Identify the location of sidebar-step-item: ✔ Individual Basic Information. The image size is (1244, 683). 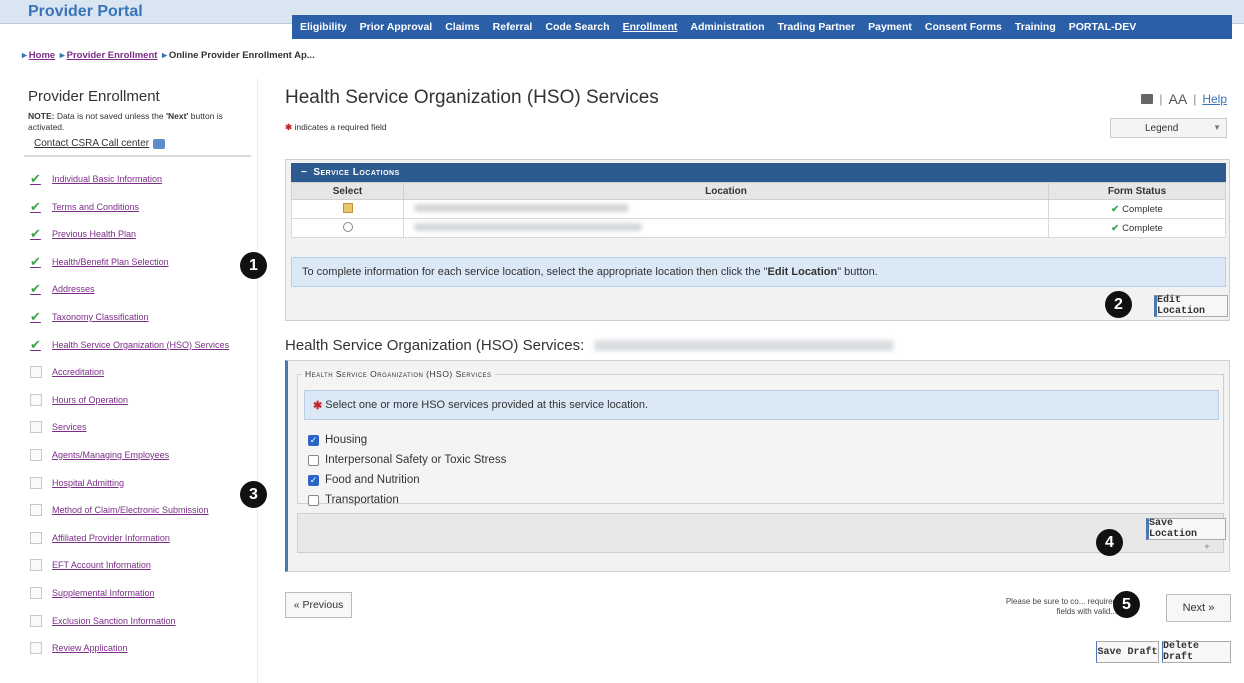
(137, 179).